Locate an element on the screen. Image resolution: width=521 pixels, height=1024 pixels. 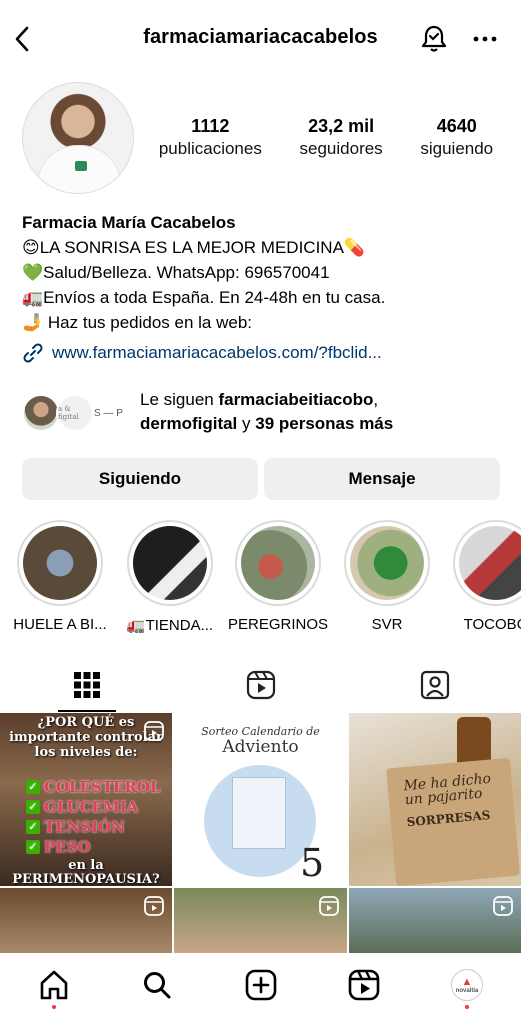
nav-home is located at coordinates (54, 985).